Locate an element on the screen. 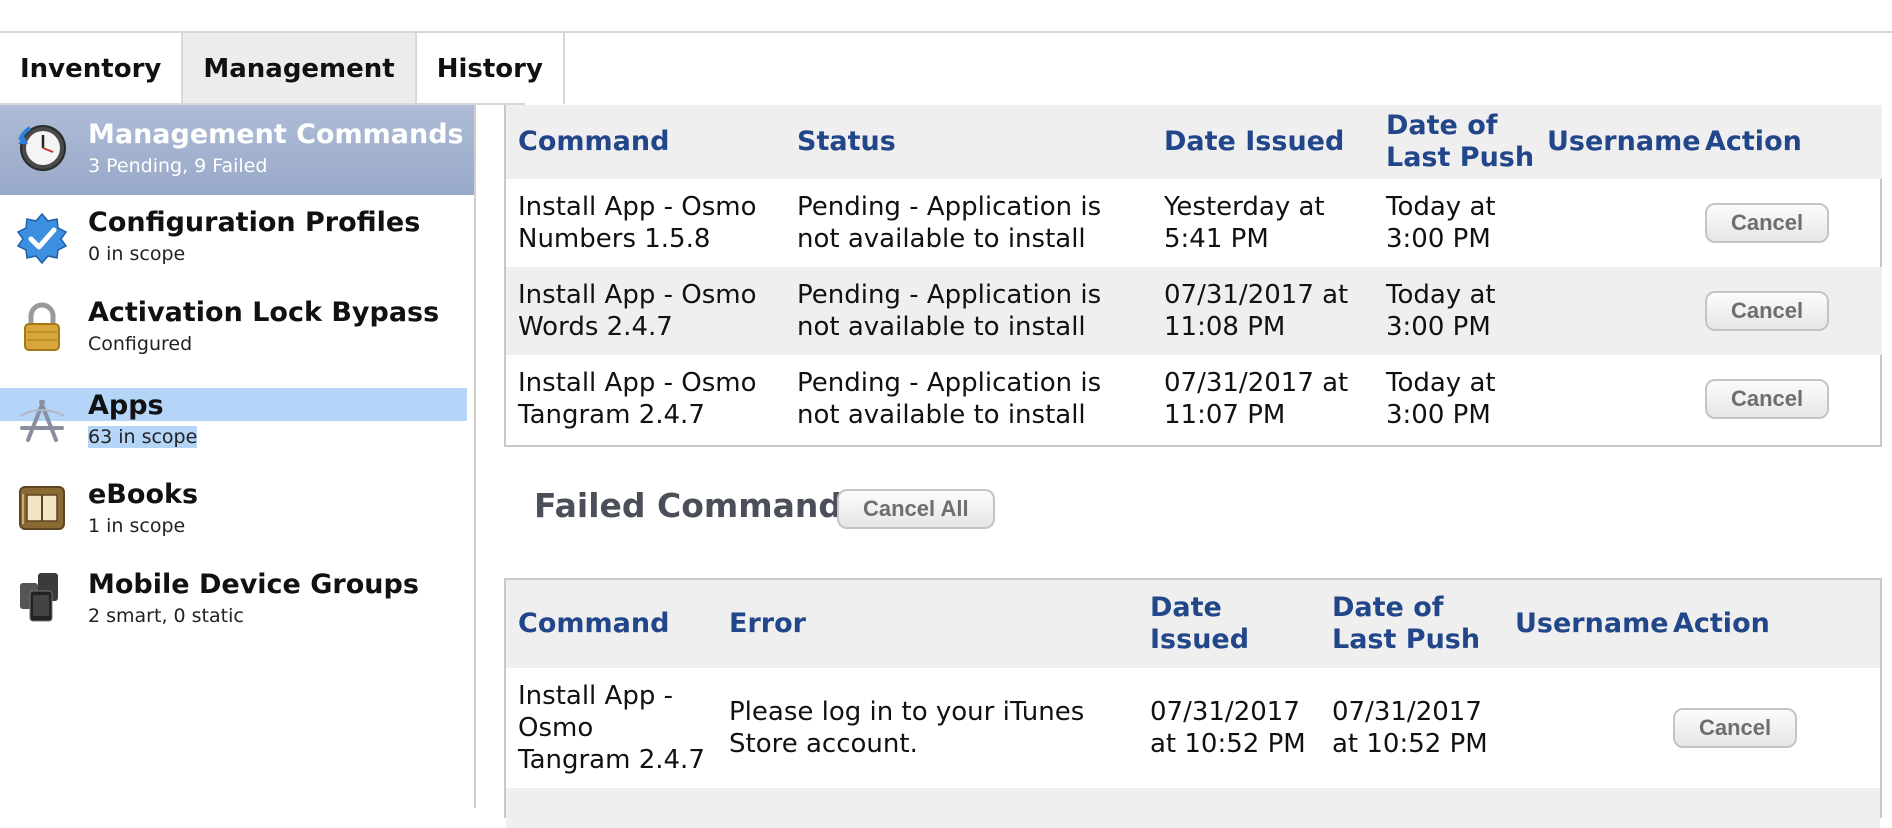 This screenshot has height=828, width=1892. cell-date-issued: 07/31/2017 at 11:07 PM is located at coordinates (1256, 399).